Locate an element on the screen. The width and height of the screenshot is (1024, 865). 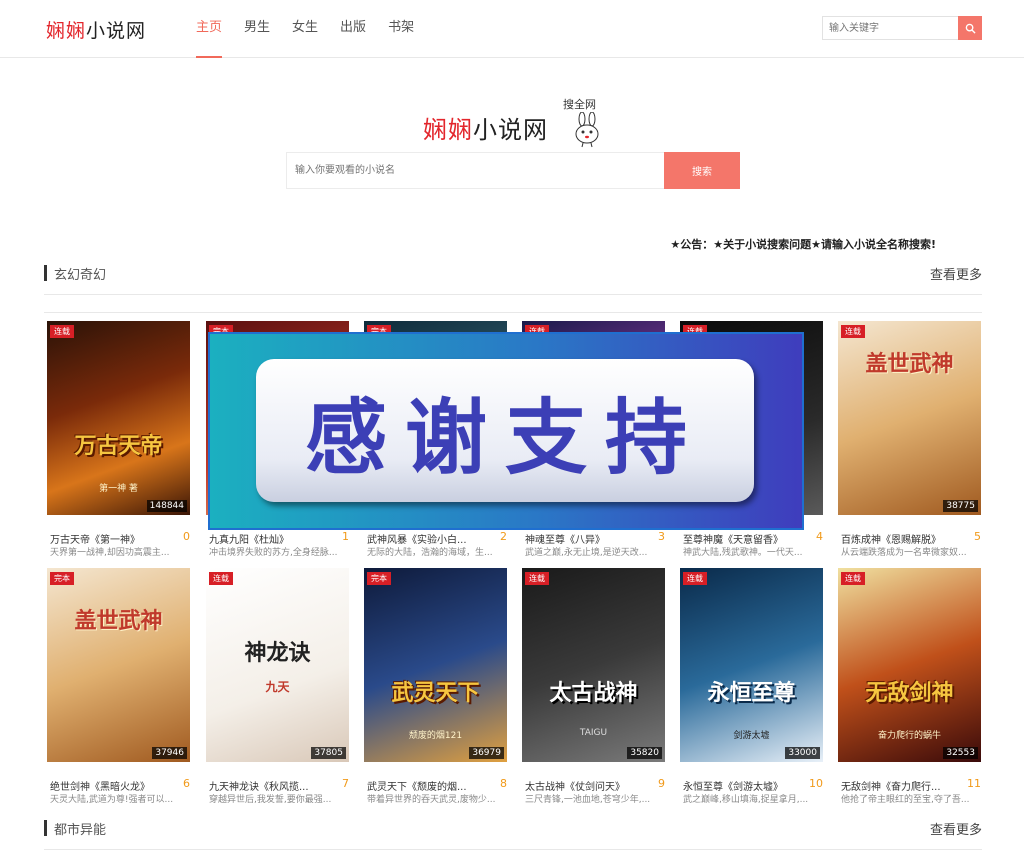
book-cover: 太古战神 TAIGU 连载 35820 is located at coordinates (593, 665).